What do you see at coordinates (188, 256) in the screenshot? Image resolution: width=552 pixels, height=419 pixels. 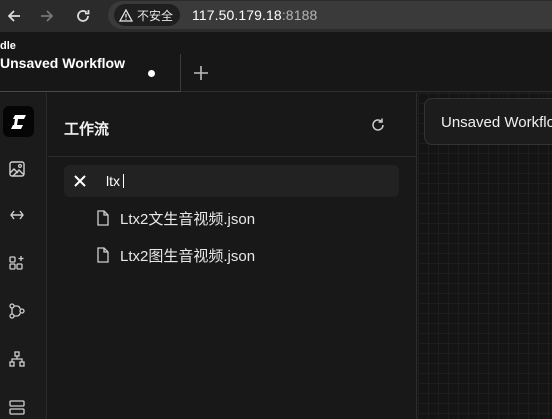 I see `file-name: Ltx2图生音视频.json` at bounding box center [188, 256].